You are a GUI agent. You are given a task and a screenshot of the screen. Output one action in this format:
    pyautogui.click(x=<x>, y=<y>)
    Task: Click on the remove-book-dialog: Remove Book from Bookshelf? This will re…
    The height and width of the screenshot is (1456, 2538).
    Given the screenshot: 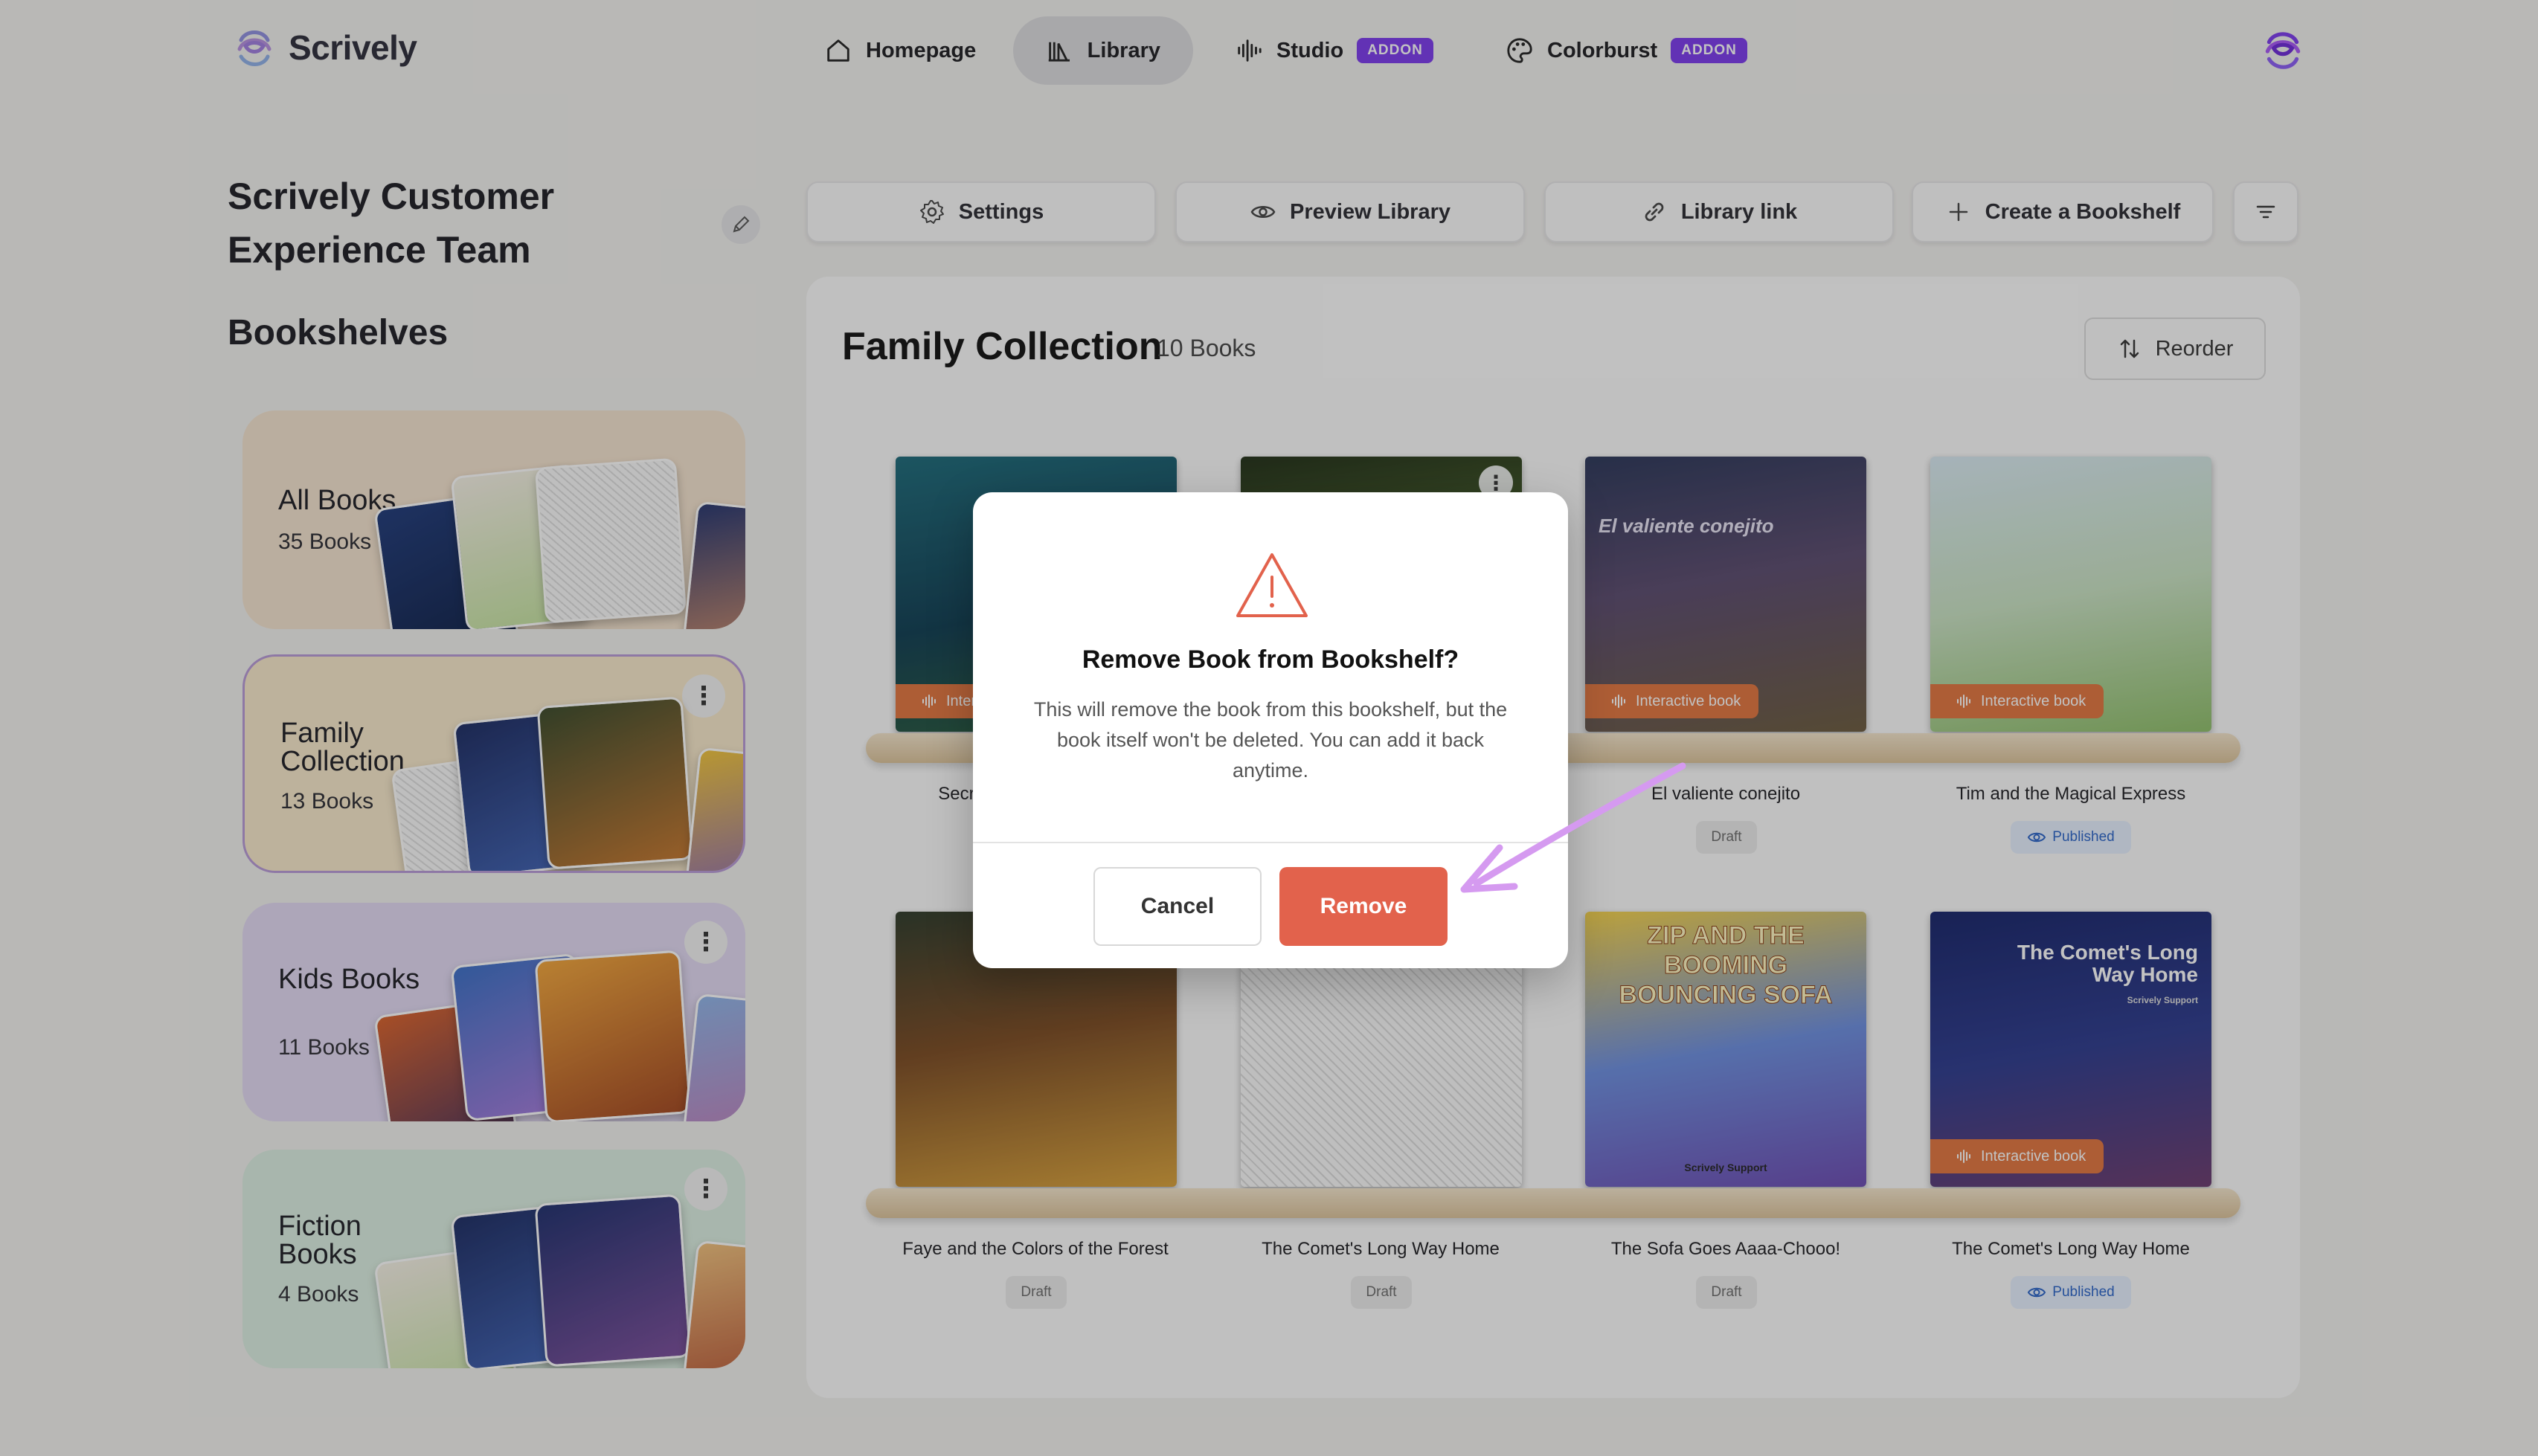 What is the action you would take?
    pyautogui.click(x=1270, y=730)
    